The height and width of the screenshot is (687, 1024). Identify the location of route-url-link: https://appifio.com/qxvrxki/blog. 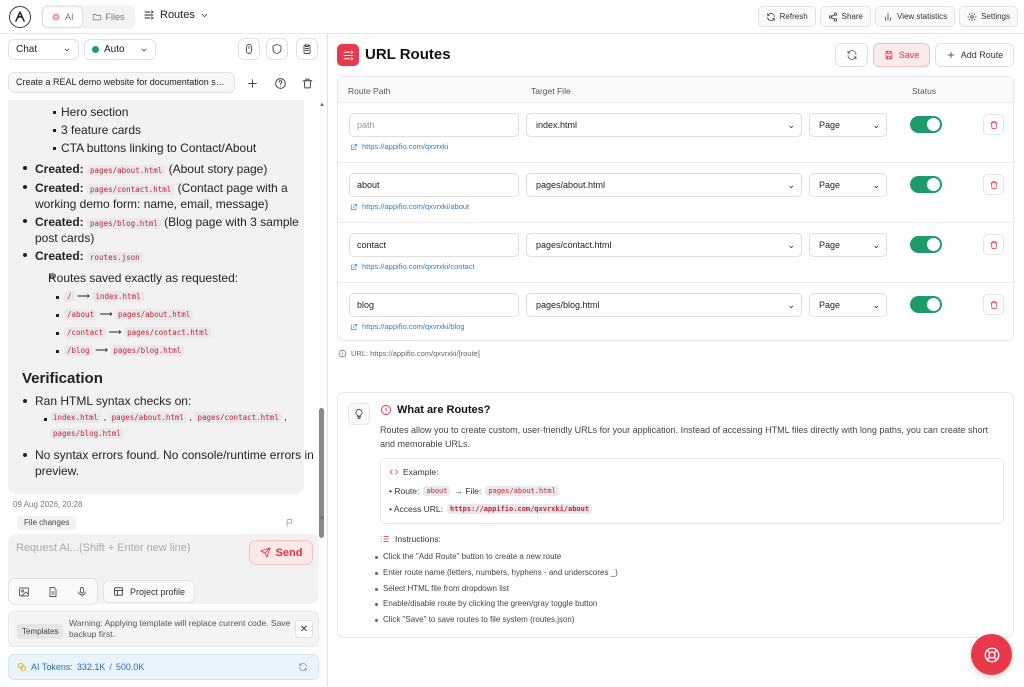
(407, 326).